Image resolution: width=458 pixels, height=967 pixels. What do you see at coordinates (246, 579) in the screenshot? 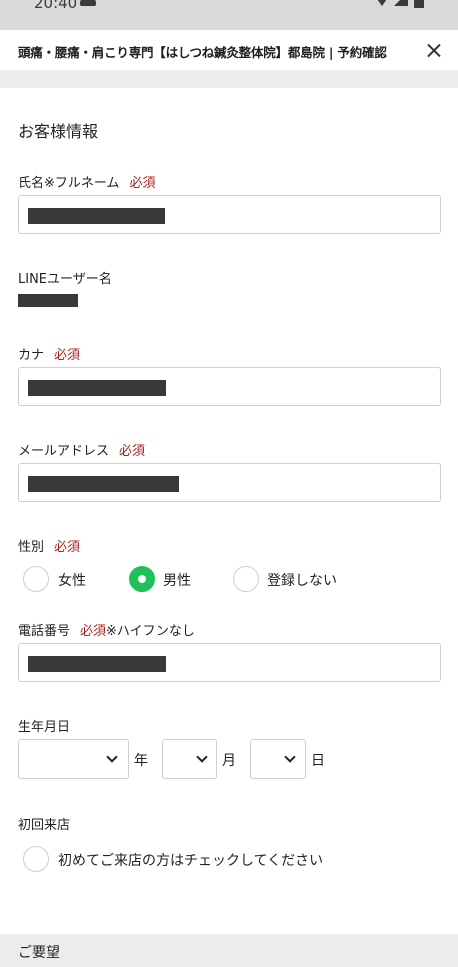
I see `gender-radio-unspecified` at bounding box center [246, 579].